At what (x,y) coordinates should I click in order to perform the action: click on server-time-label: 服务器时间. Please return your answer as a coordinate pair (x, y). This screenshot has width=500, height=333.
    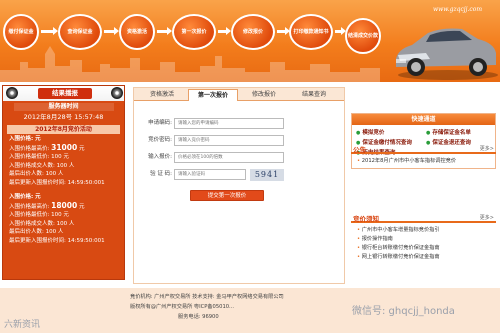
    Looking at the image, I should click on (63, 107).